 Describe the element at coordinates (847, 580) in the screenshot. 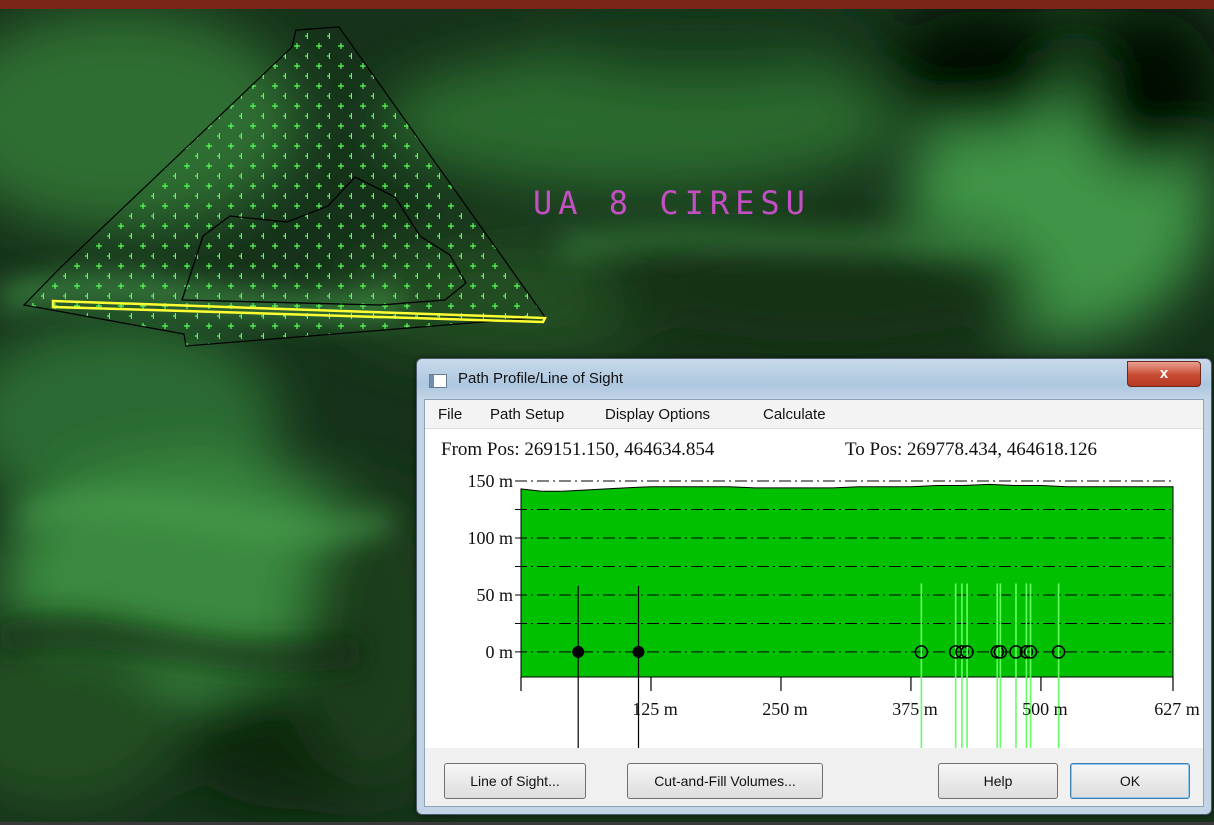

I see `profile-area` at that location.